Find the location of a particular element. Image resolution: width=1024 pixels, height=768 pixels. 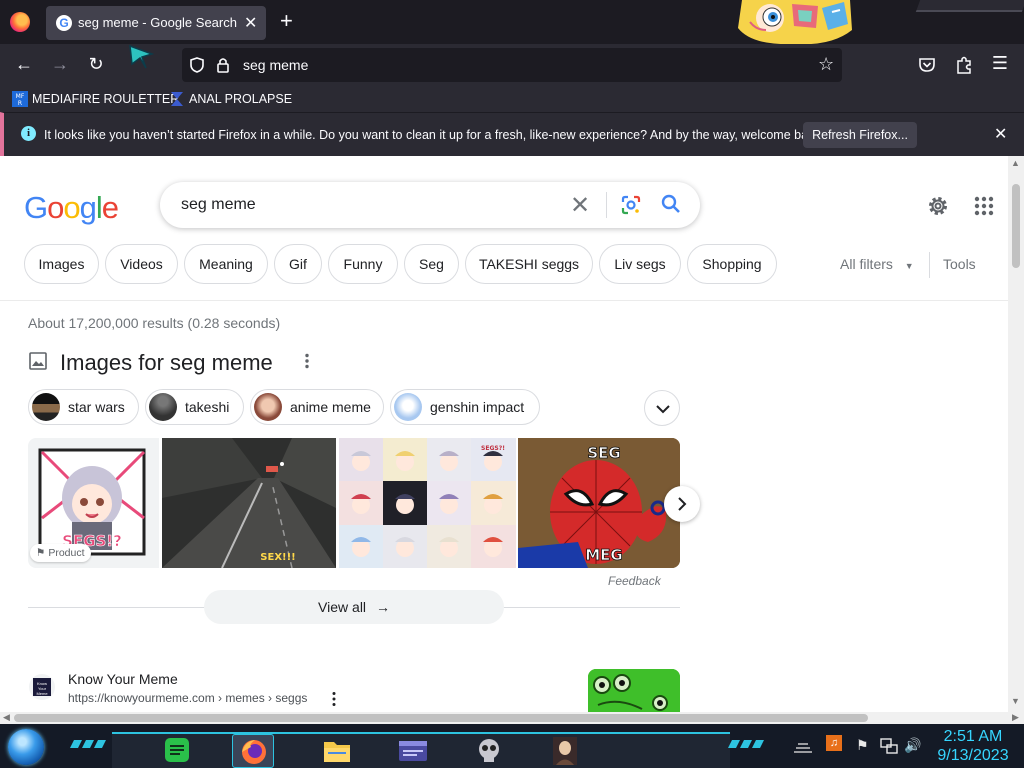

search-box: seg meme ✕ is located at coordinates (430, 205).